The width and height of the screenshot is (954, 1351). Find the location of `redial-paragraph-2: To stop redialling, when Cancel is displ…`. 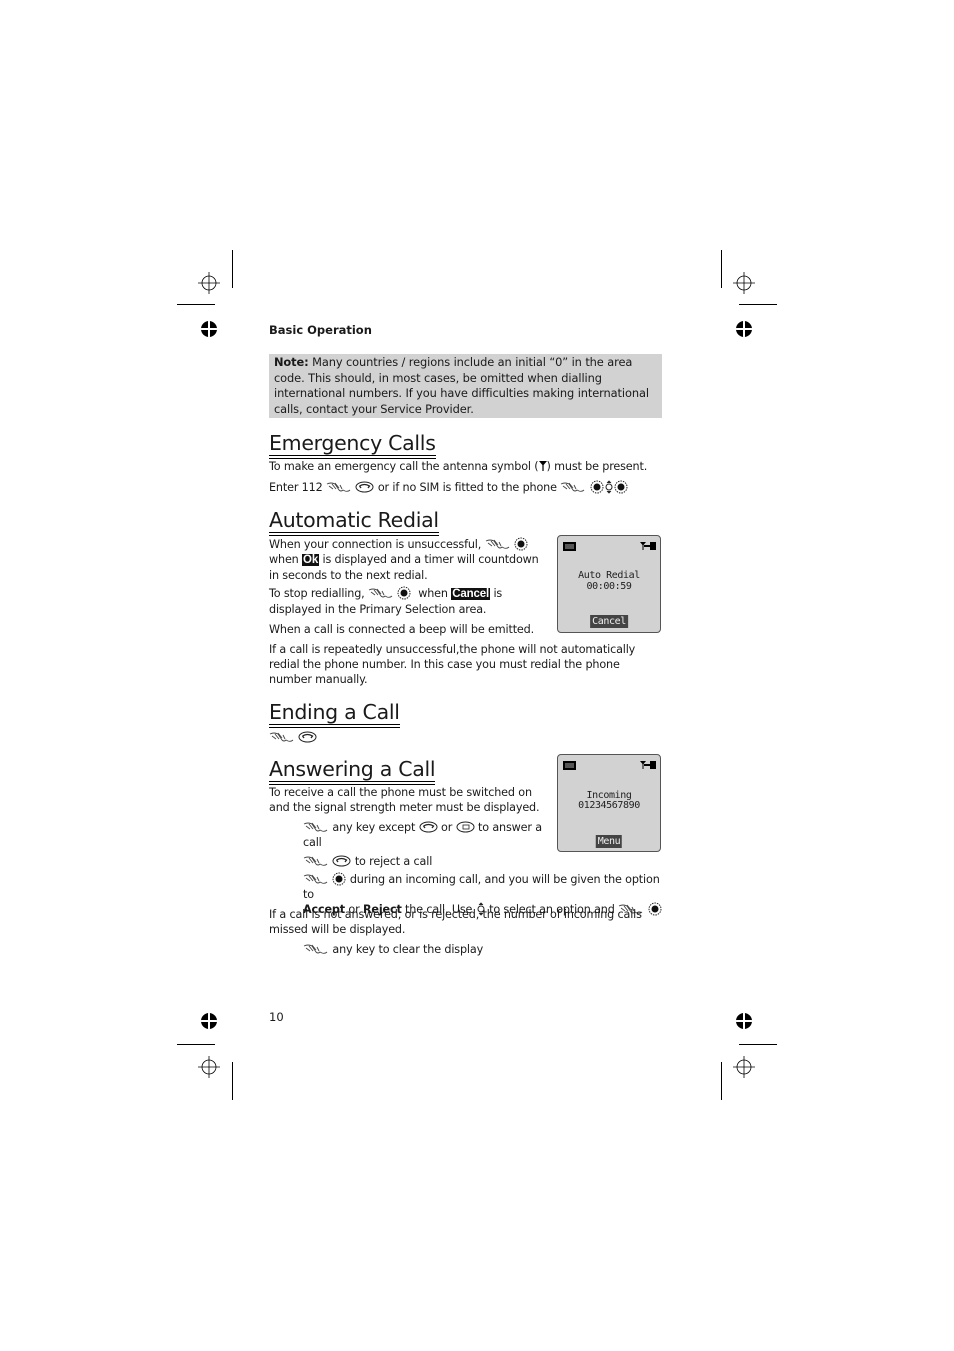

redial-paragraph-2: To stop redialling, when Cancel is displ… is located at coordinates (406, 601).